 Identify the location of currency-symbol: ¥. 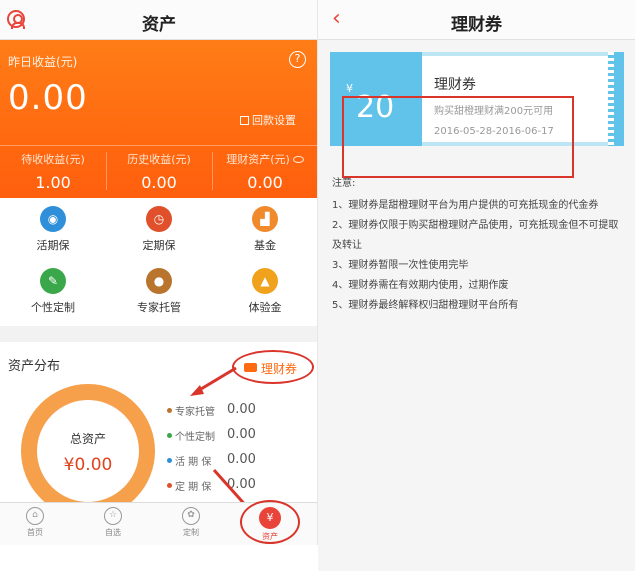
(349, 88).